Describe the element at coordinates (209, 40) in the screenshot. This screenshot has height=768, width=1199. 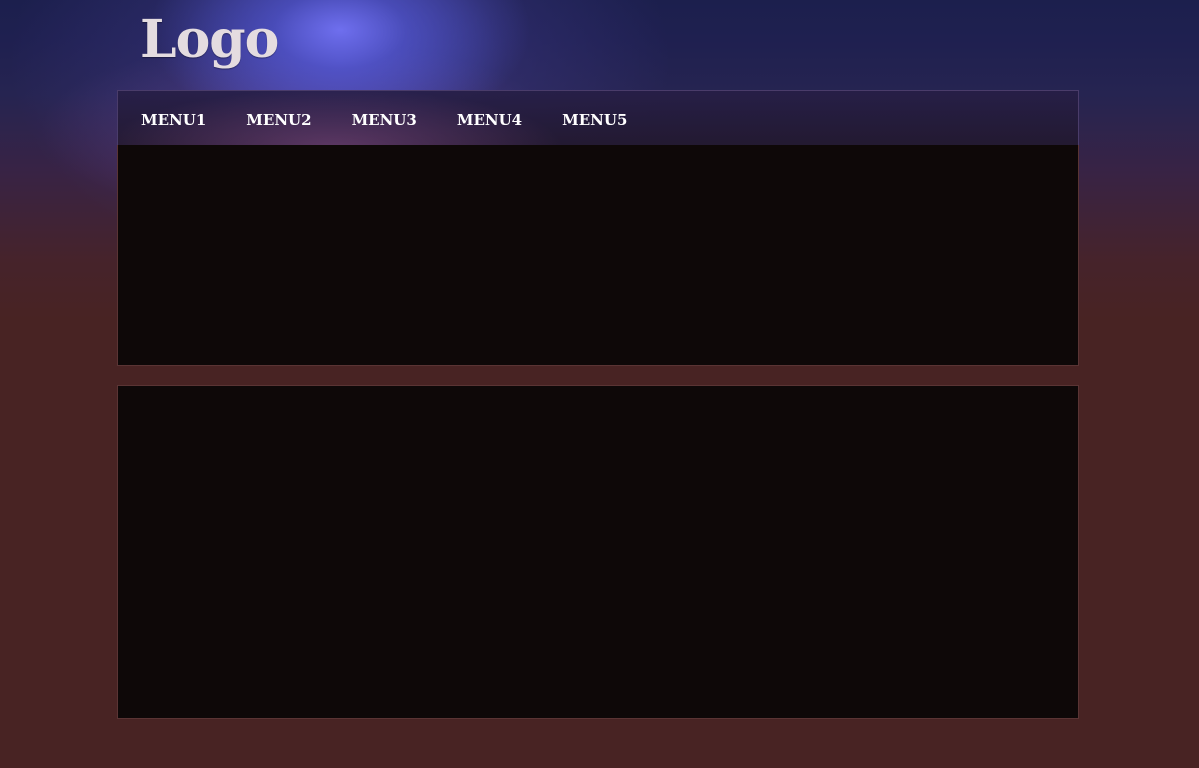
I see `site-logo: Logo` at that location.